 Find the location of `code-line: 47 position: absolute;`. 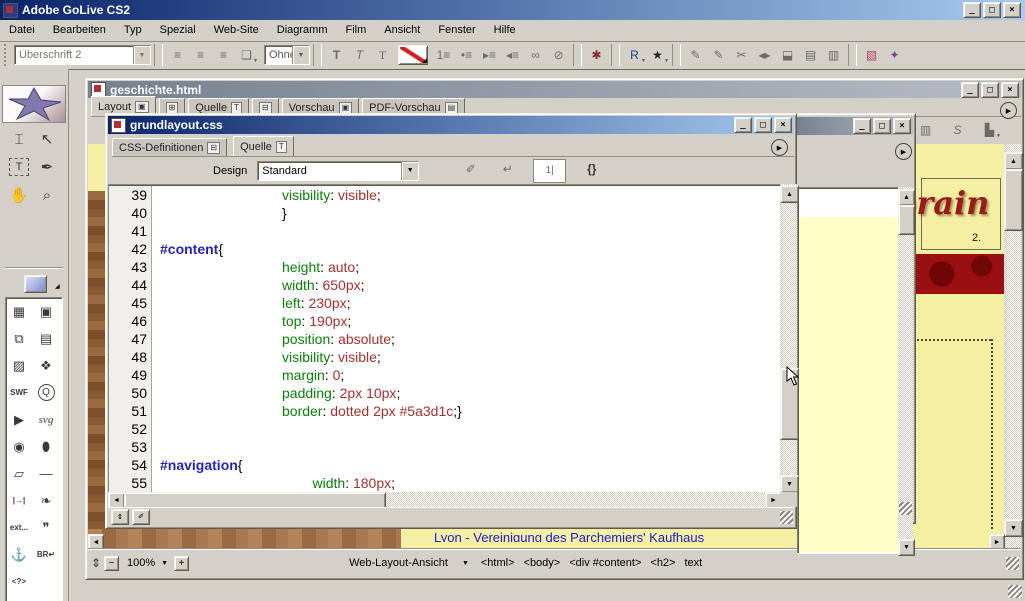

code-line: 47 position: absolute; is located at coordinates (445, 339).